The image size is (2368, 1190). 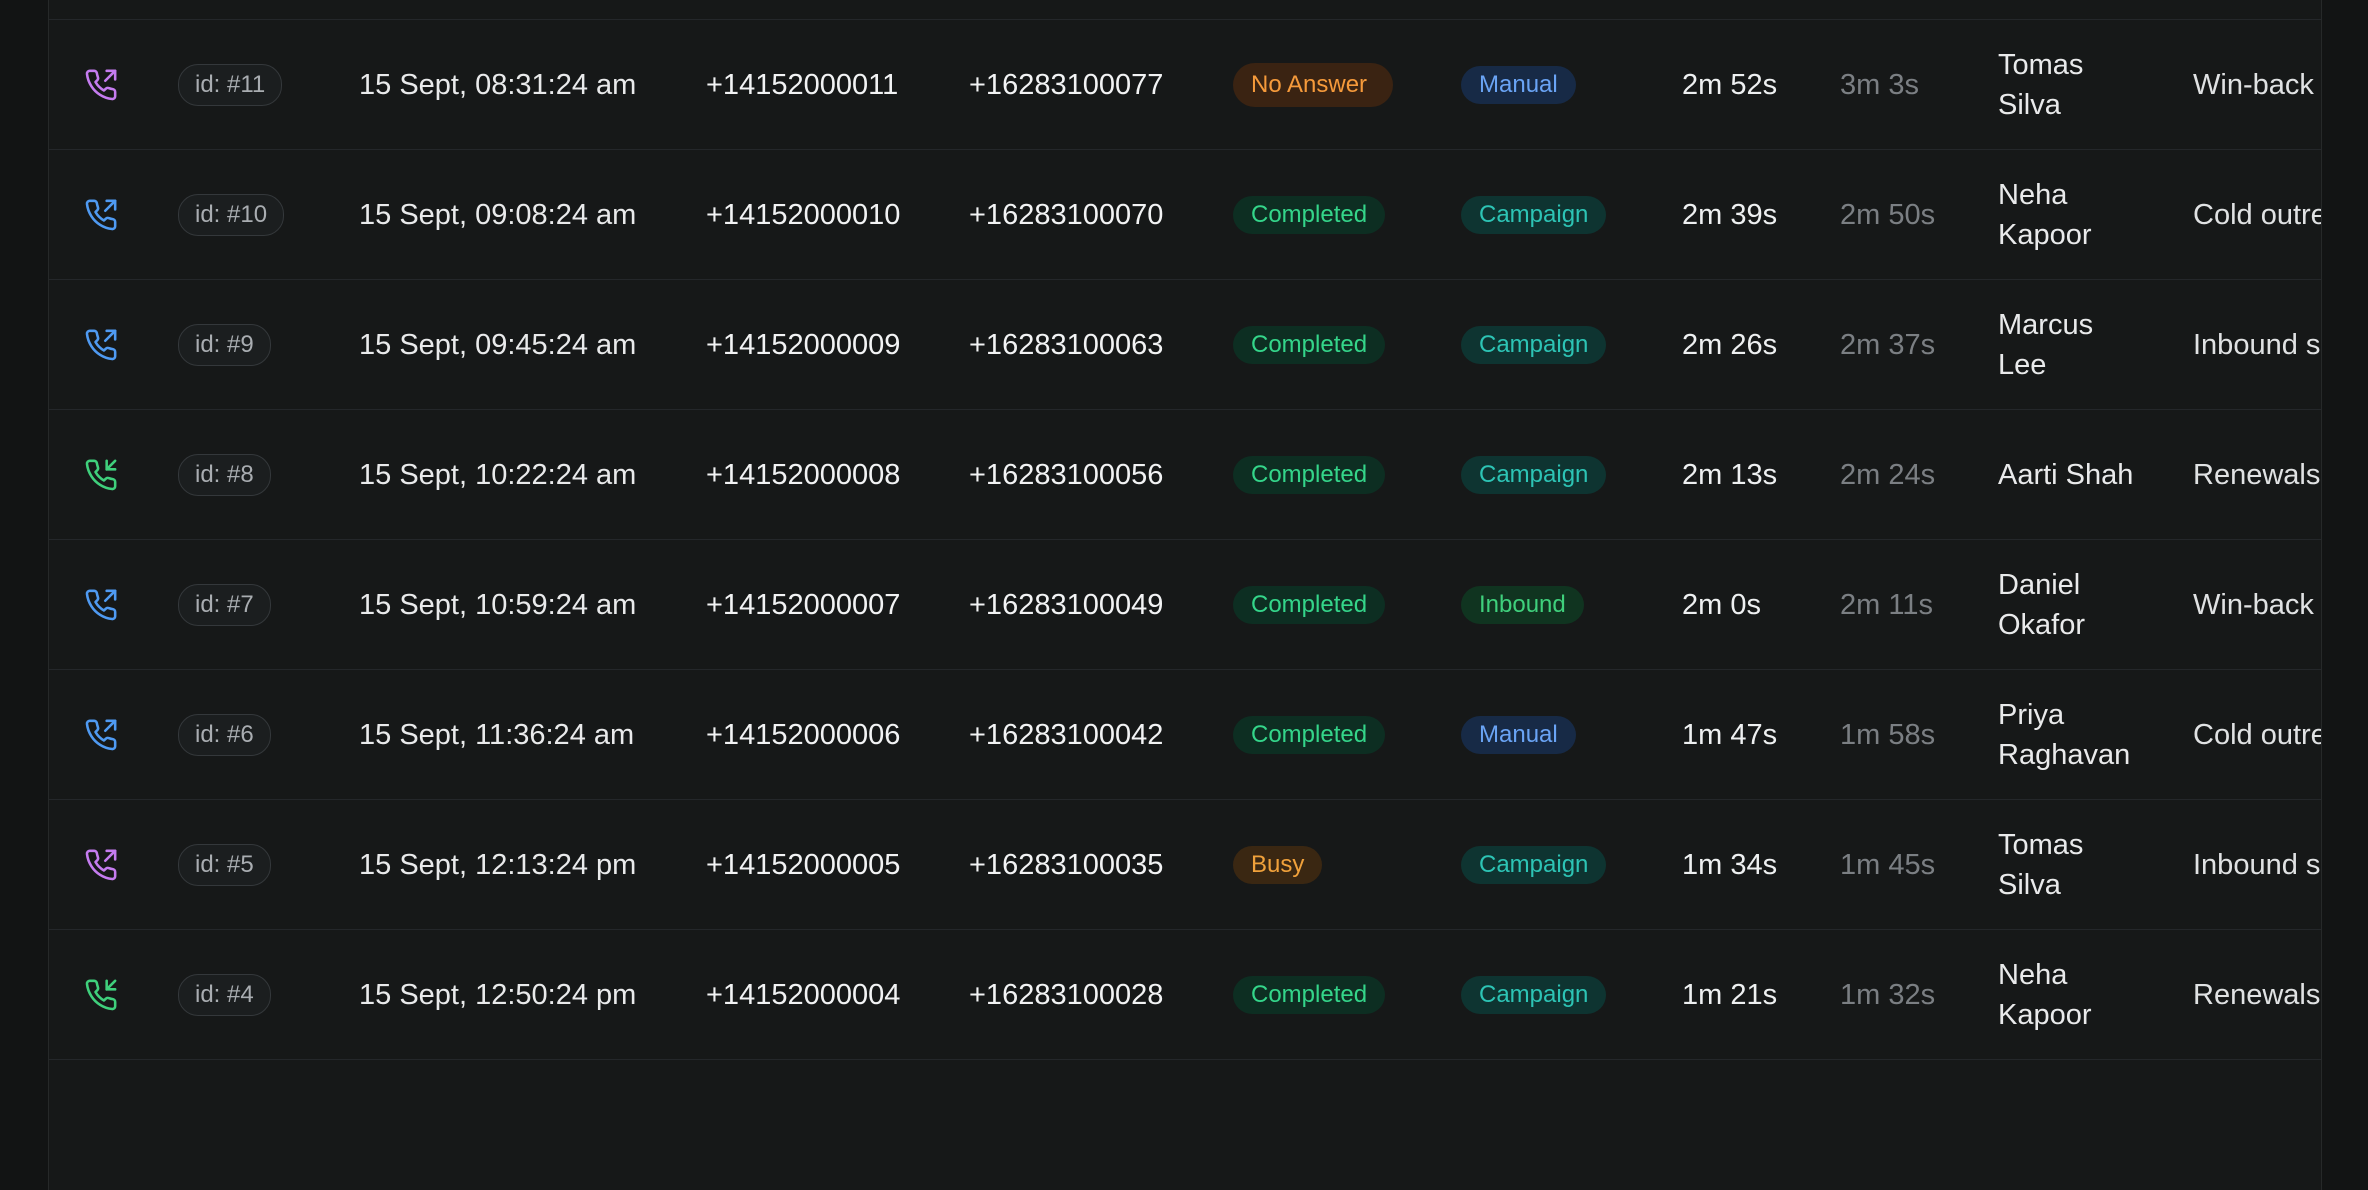 I want to click on ring-time: 3m 3s, so click(x=1879, y=84).